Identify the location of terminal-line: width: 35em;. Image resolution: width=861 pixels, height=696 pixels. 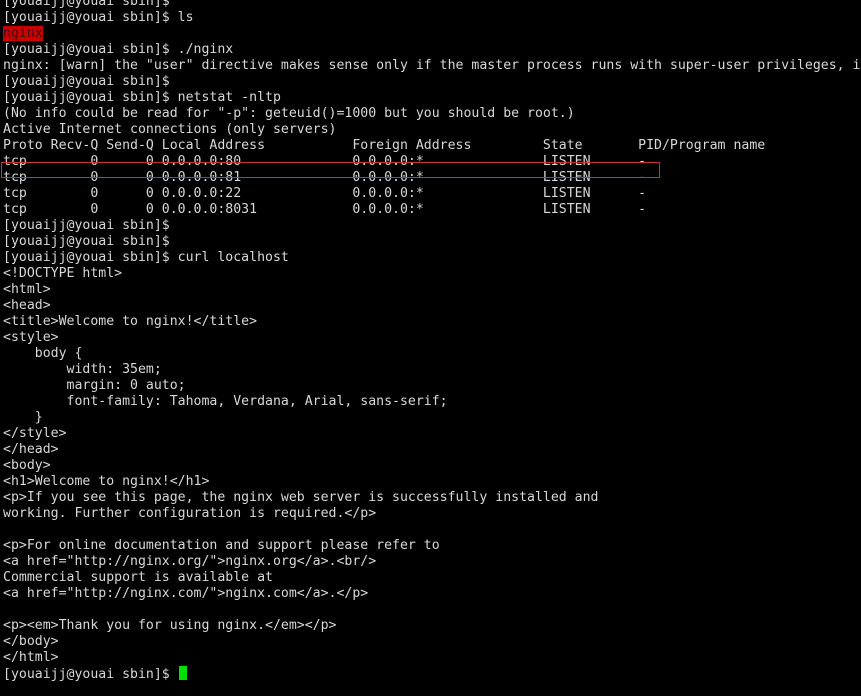
(82, 369).